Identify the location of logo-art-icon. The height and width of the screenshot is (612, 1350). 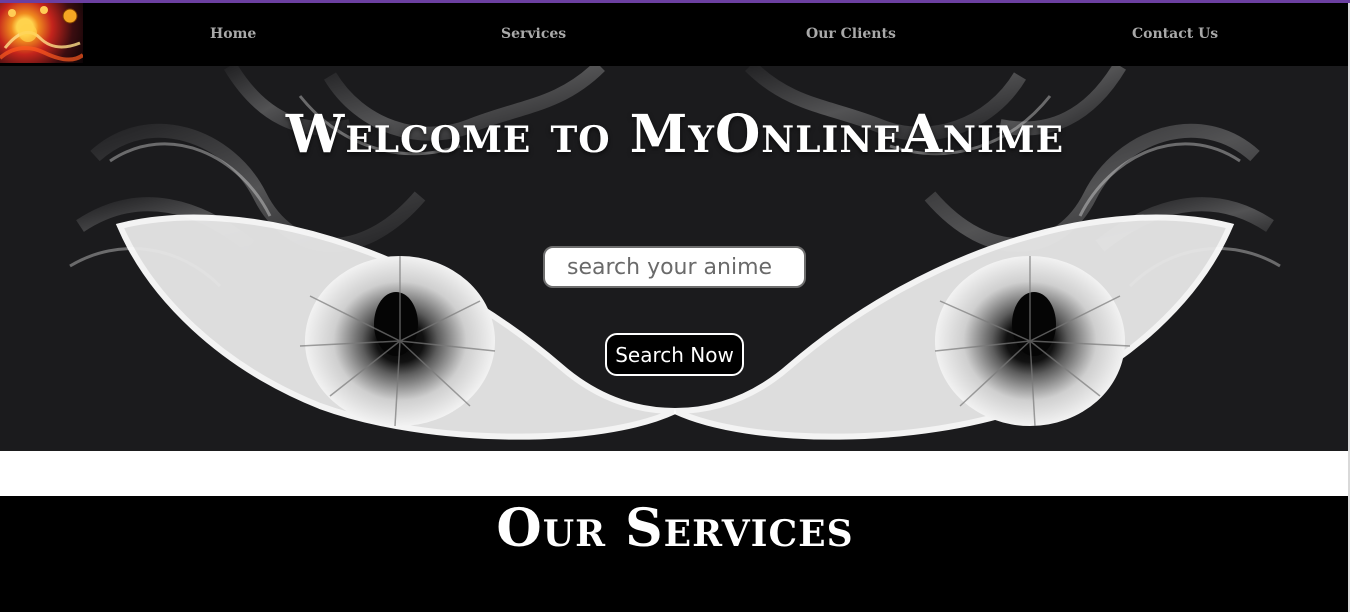
(41, 34).